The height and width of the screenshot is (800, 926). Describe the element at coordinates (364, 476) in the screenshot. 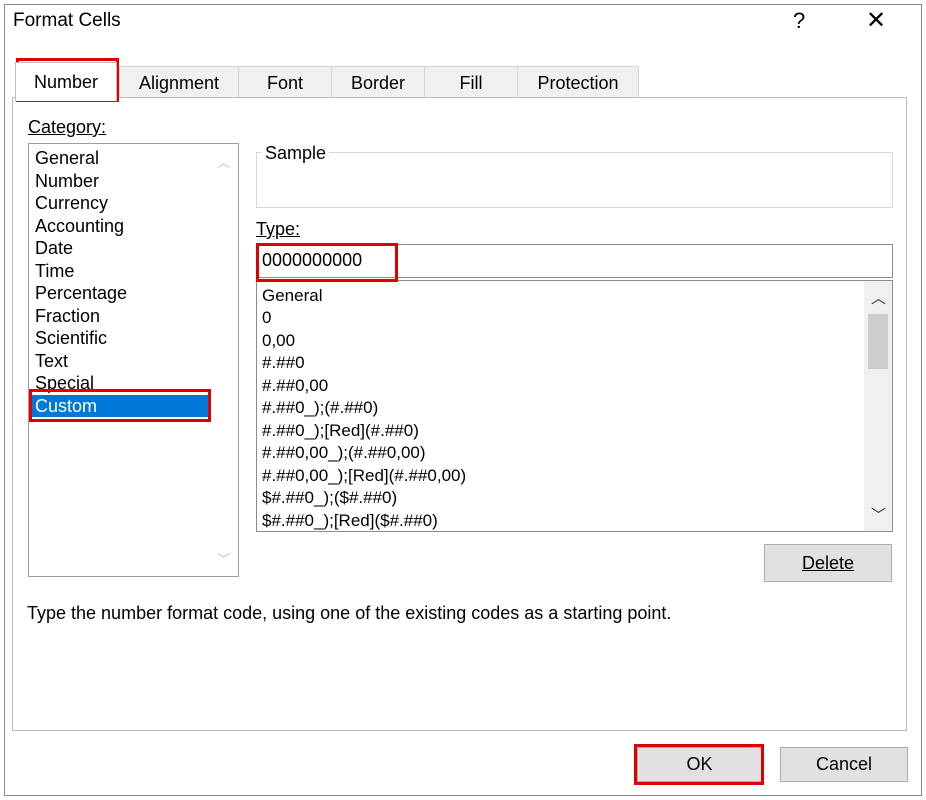

I see `type-item: #.##0,00_);[Red](#.##0,00)` at that location.